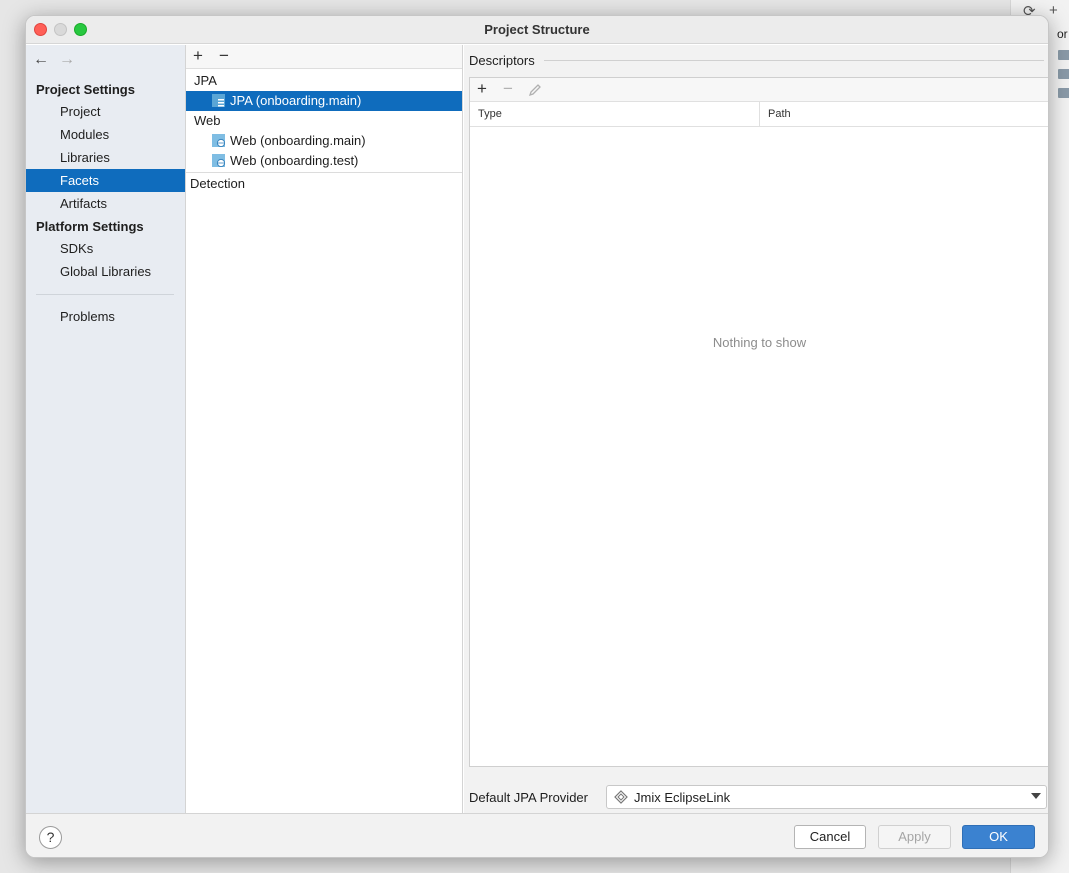  I want to click on tree-group-jpa: JPA, so click(324, 81).